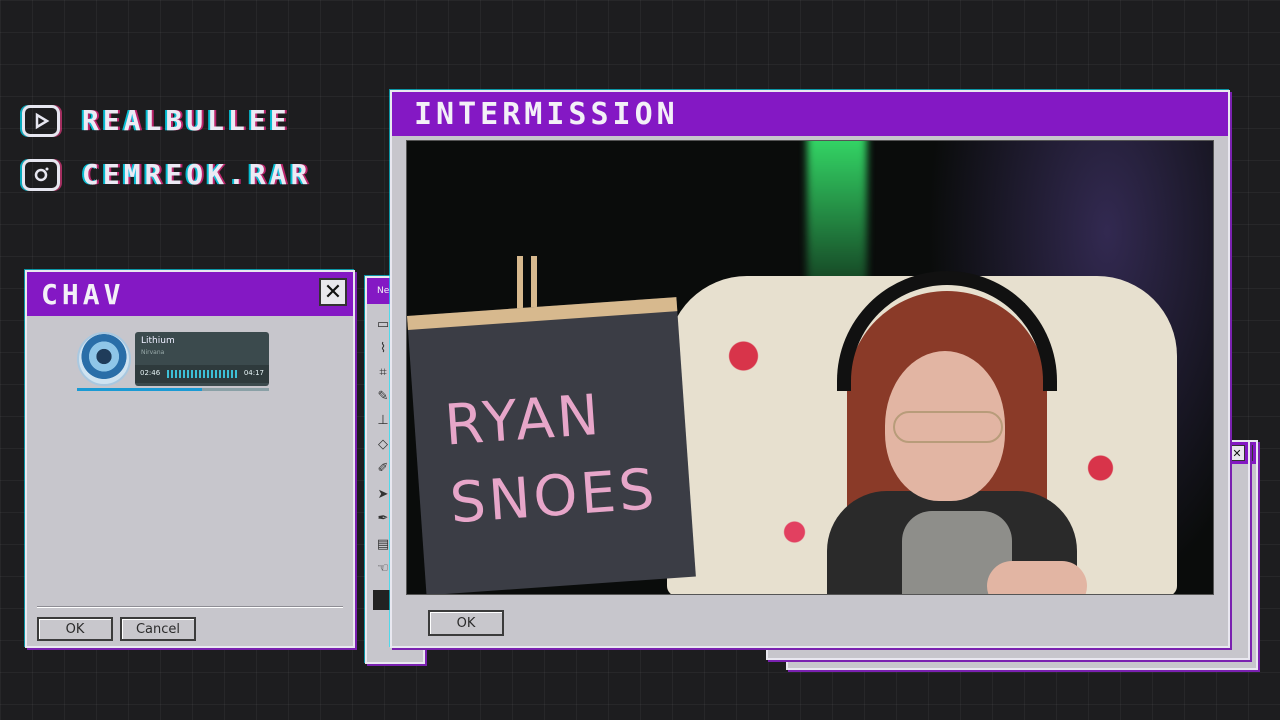  I want to click on instagram-handle: CEMREOK.RAR, so click(197, 174).